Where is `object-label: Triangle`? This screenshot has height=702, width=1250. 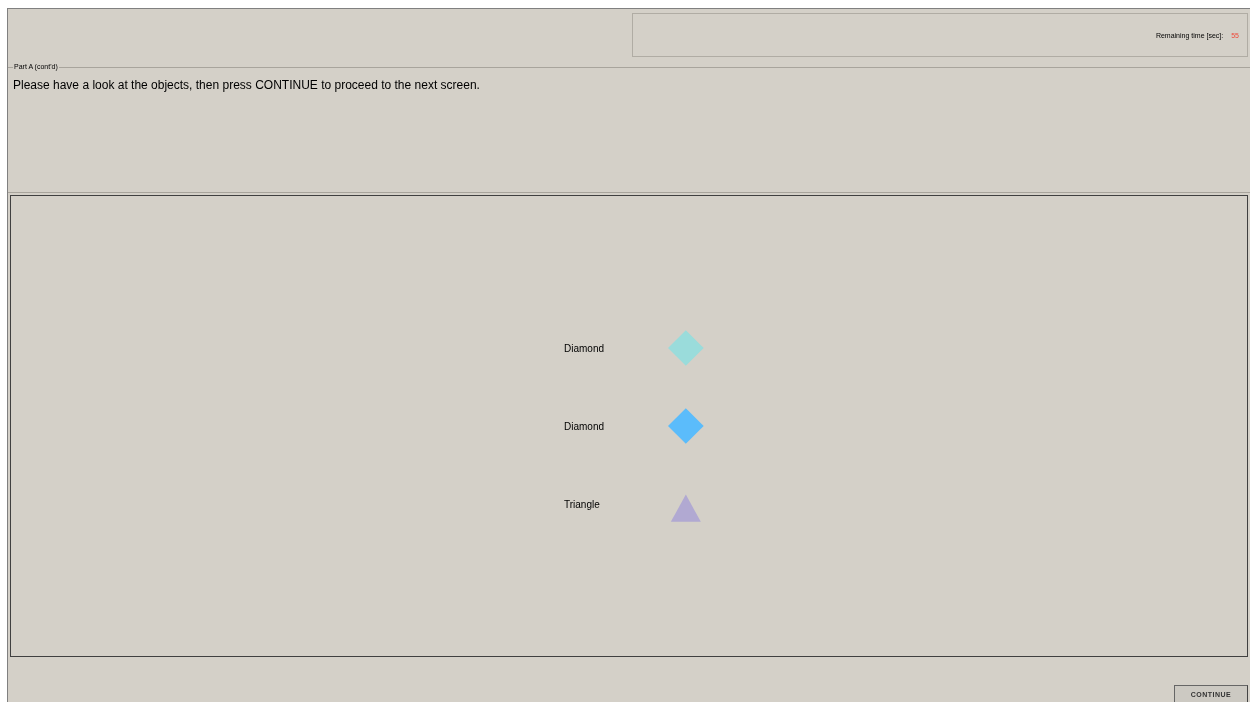 object-label: Triangle is located at coordinates (582, 504).